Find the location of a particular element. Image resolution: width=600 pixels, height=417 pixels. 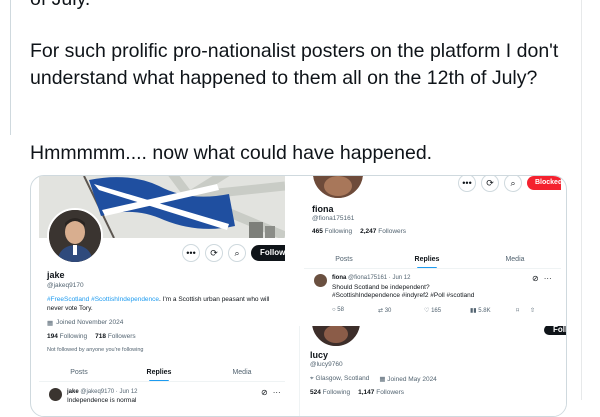

joined-date: ▦ Joined May 2024 is located at coordinates (408, 379).